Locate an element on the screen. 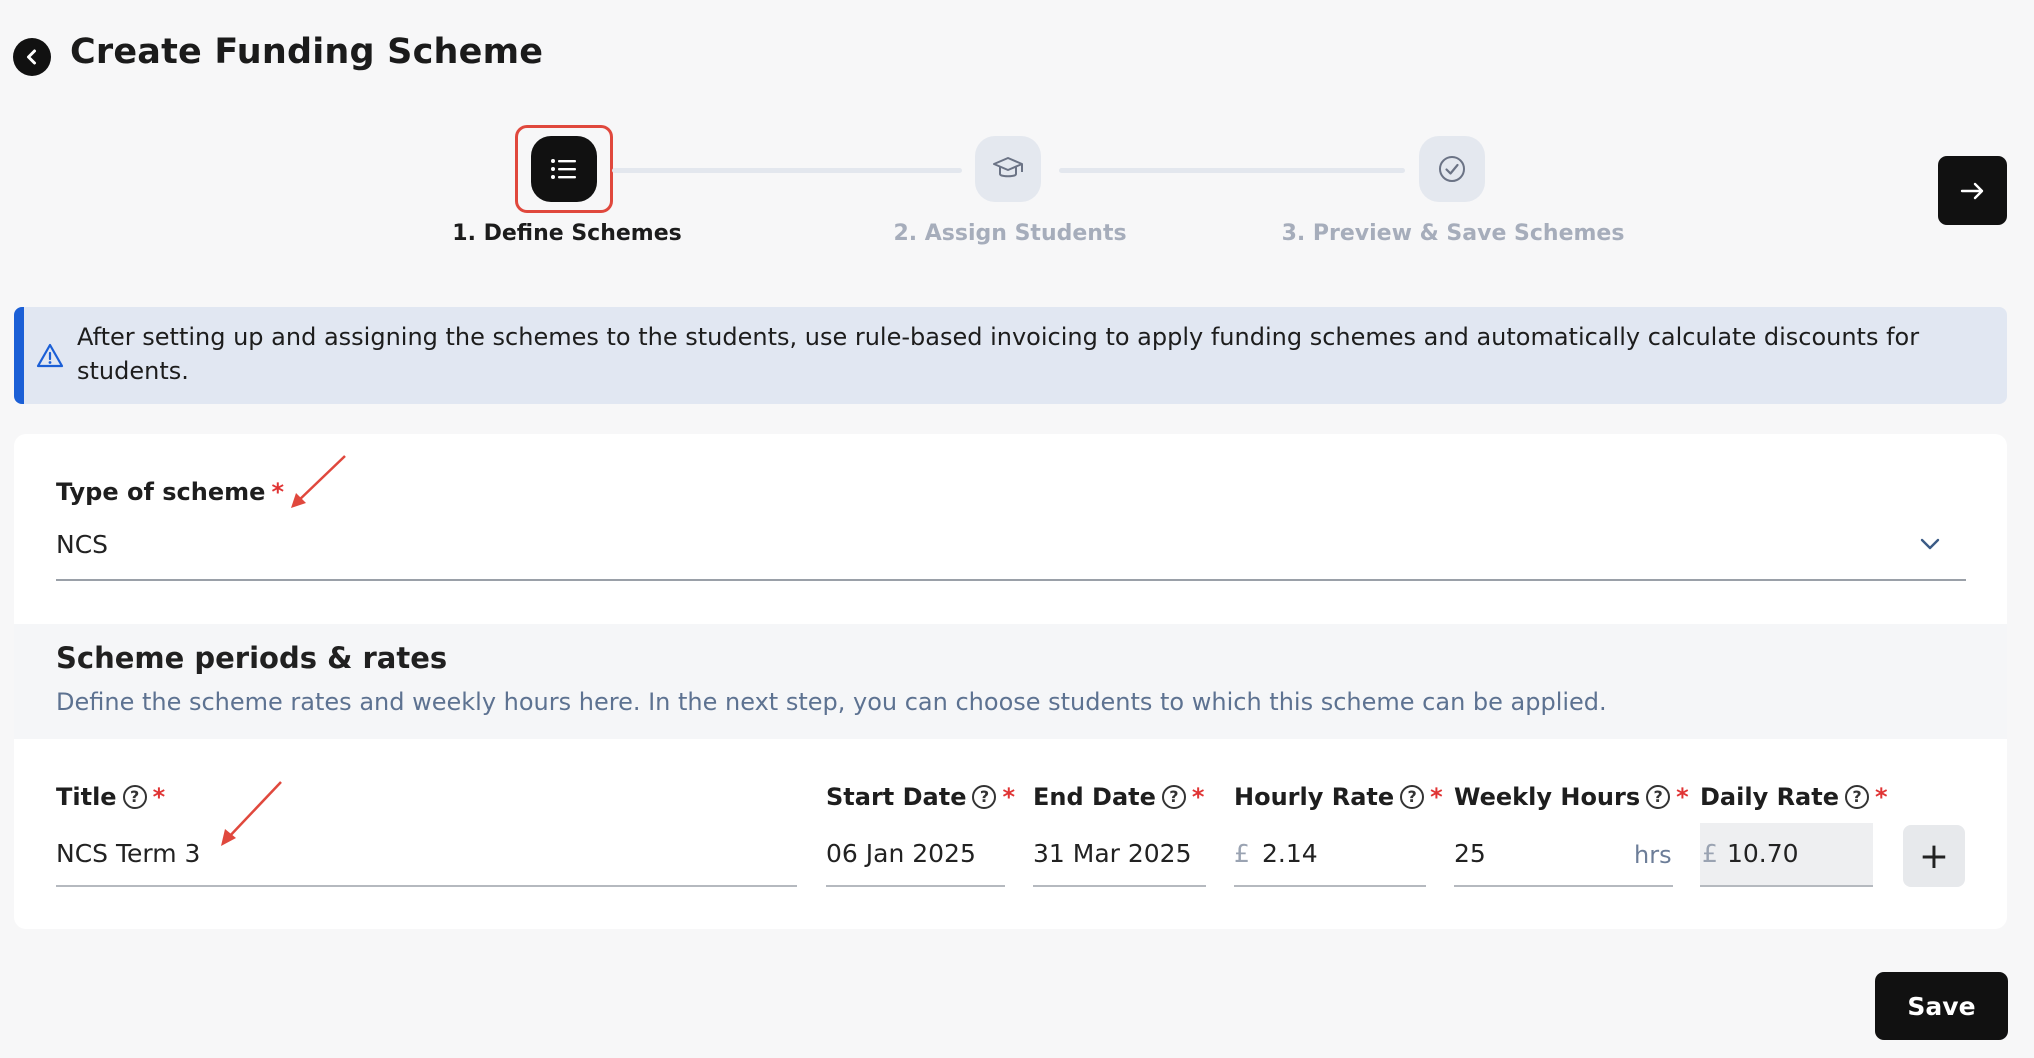 The image size is (2034, 1058). end-date-underline is located at coordinates (1119, 886).